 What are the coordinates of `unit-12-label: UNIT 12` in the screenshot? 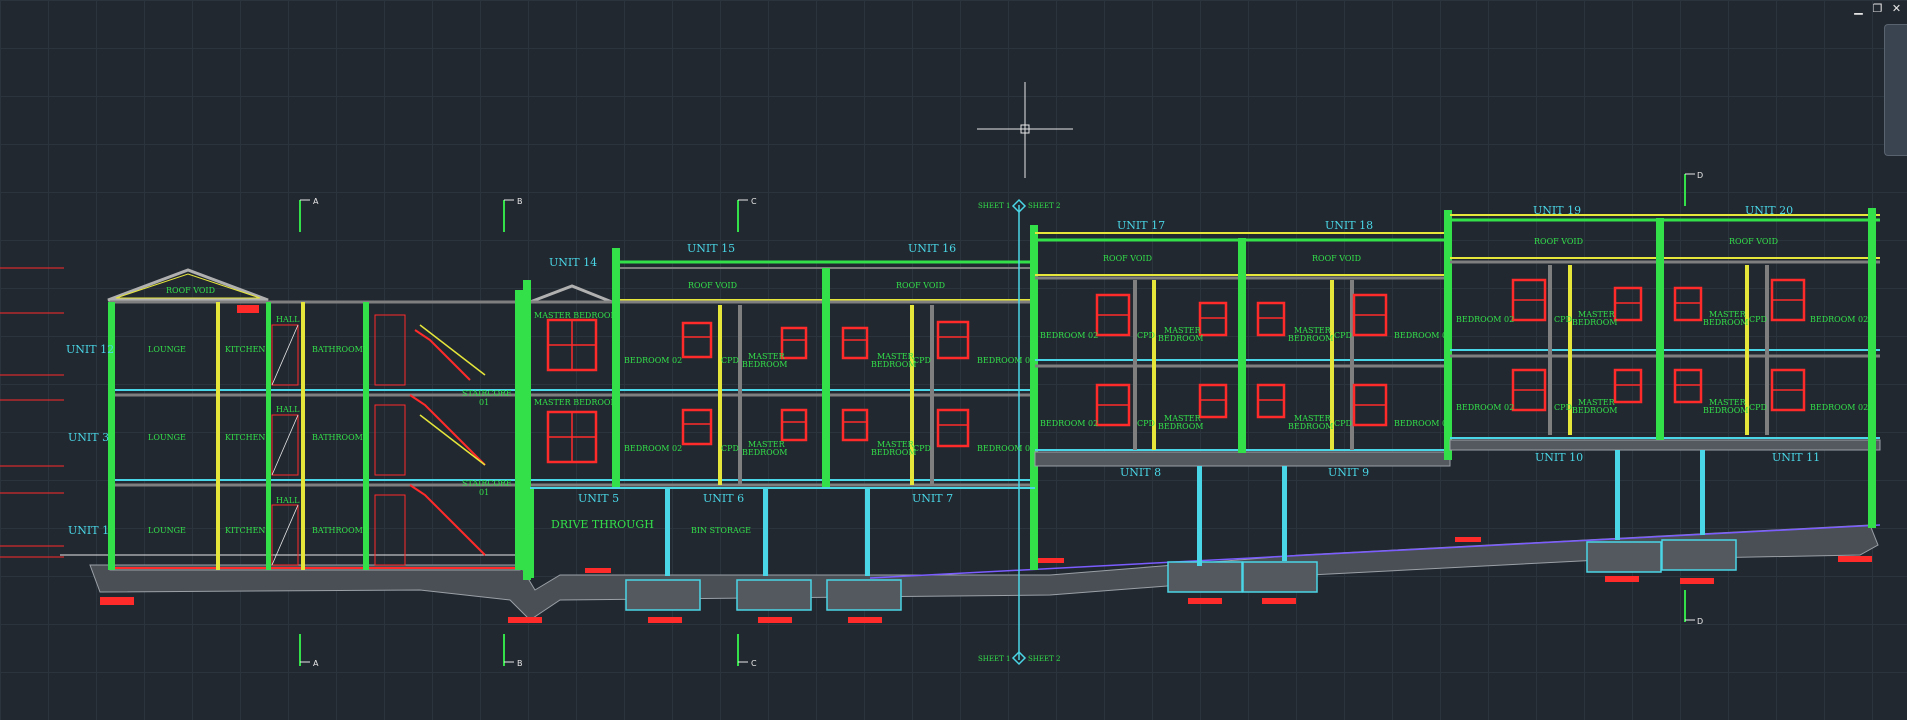 It's located at (90, 349).